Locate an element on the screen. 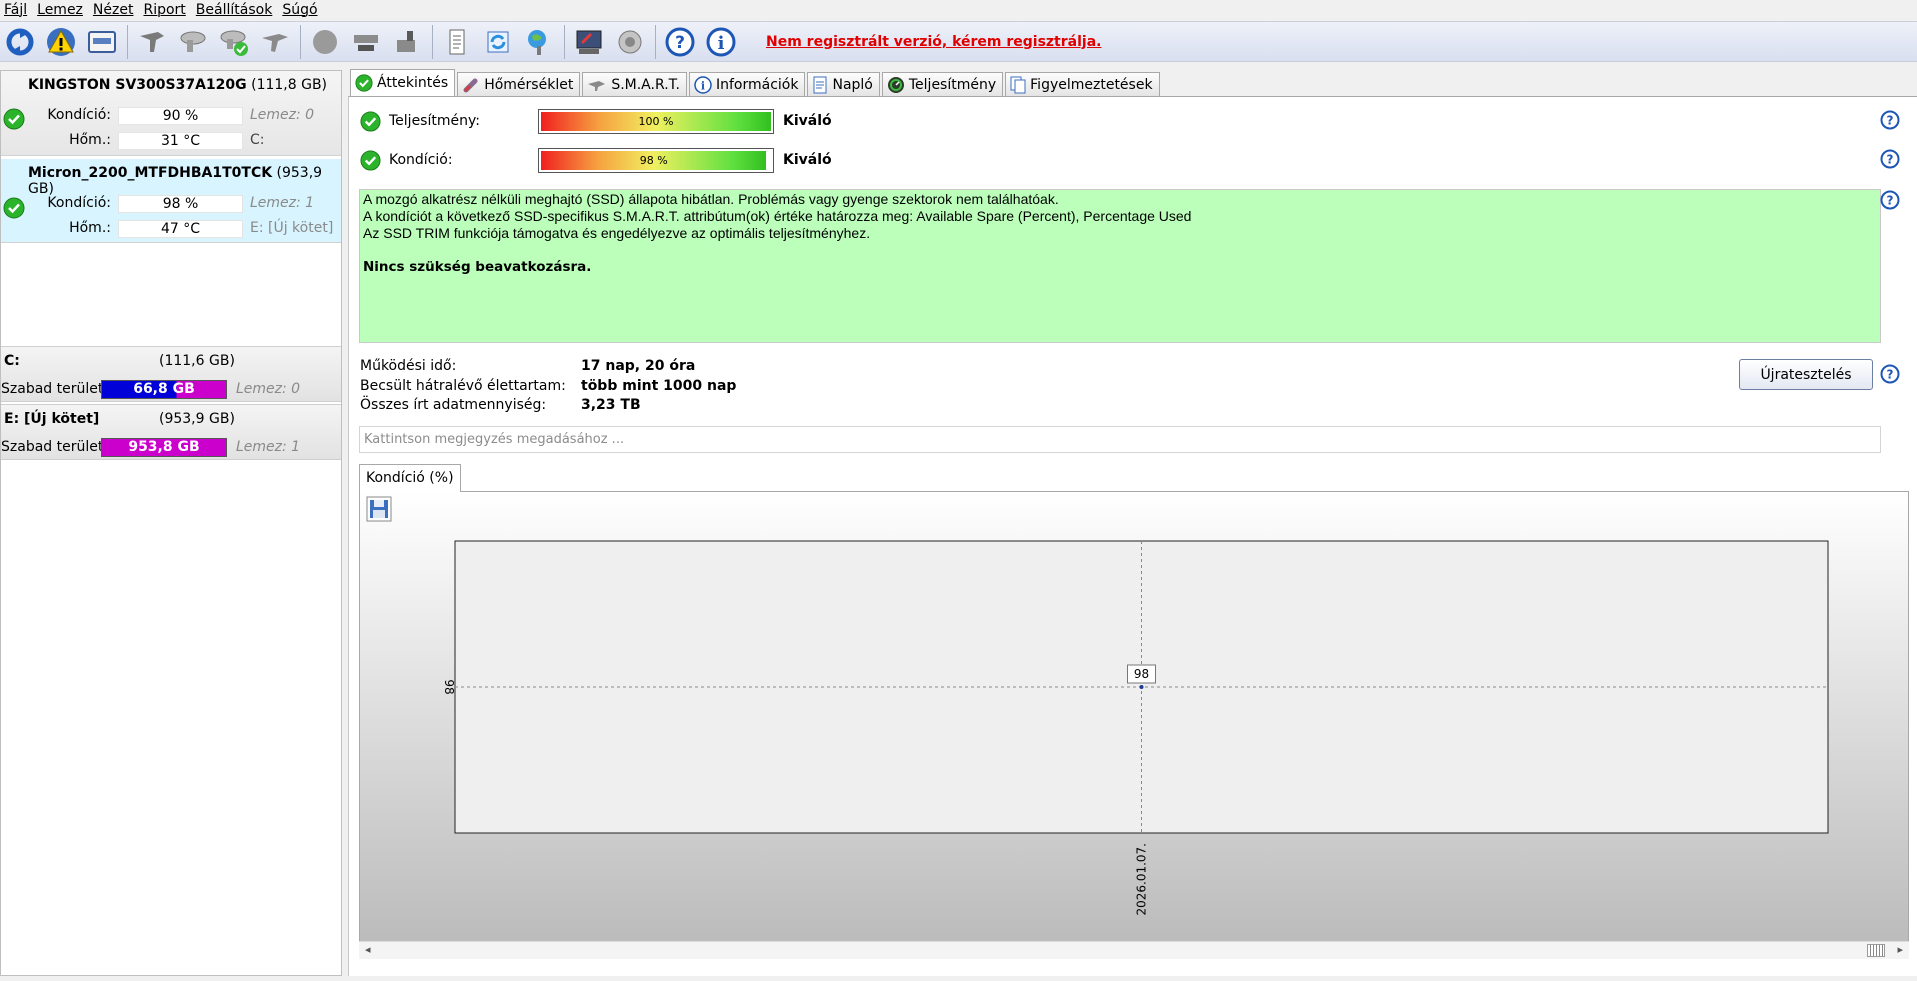 The height and width of the screenshot is (981, 1917). volume-name: C: is located at coordinates (12, 361).